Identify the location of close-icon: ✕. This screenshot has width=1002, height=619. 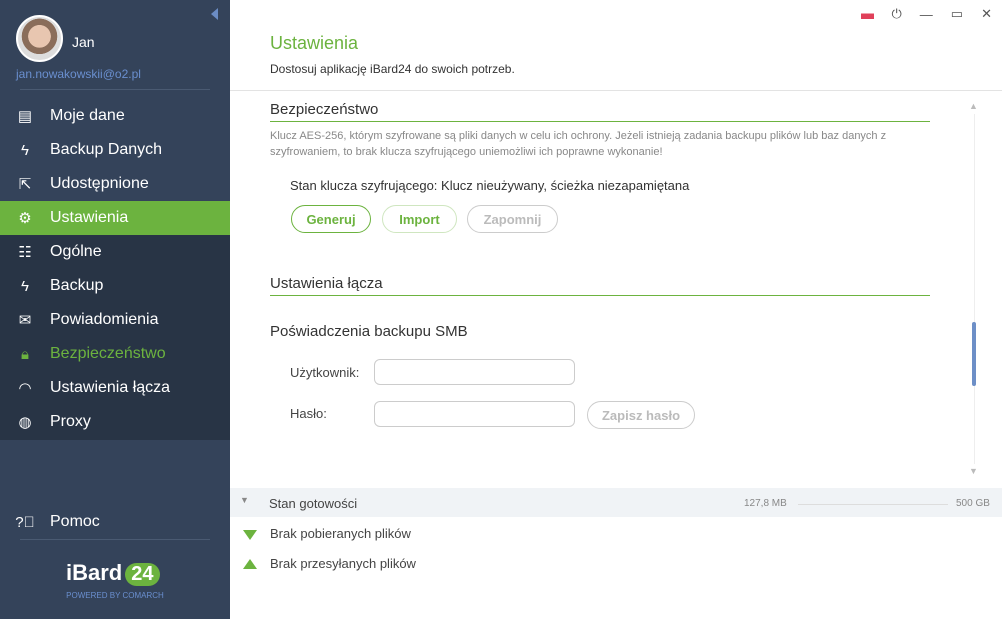
(986, 14).